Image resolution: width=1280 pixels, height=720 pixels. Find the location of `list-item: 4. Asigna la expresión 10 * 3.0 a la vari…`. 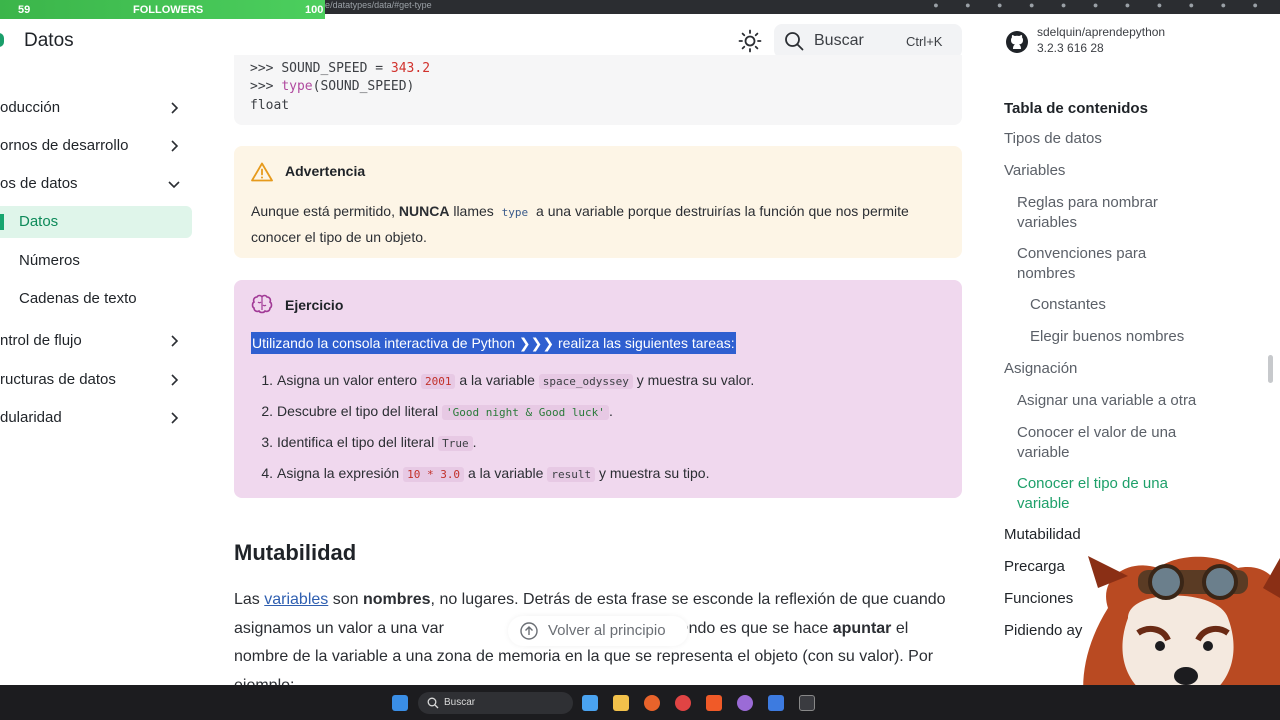

list-item: 4. Asigna la expresión 10 * 3.0 a la vari… is located at coordinates (485, 473).